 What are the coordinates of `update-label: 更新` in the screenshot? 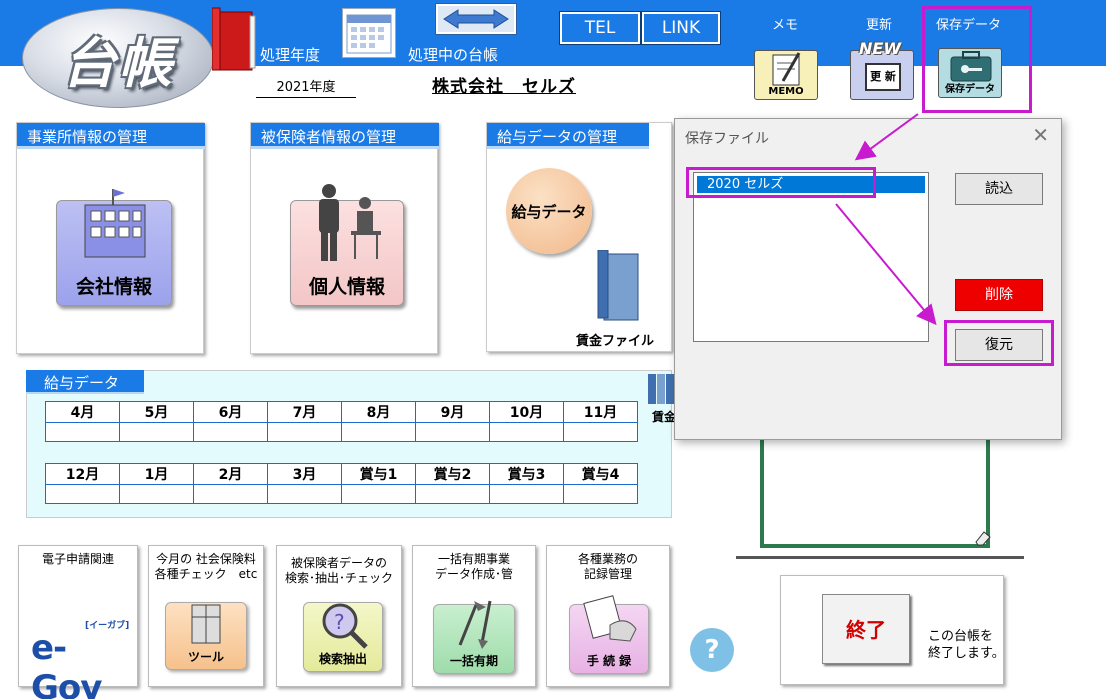 It's located at (879, 25).